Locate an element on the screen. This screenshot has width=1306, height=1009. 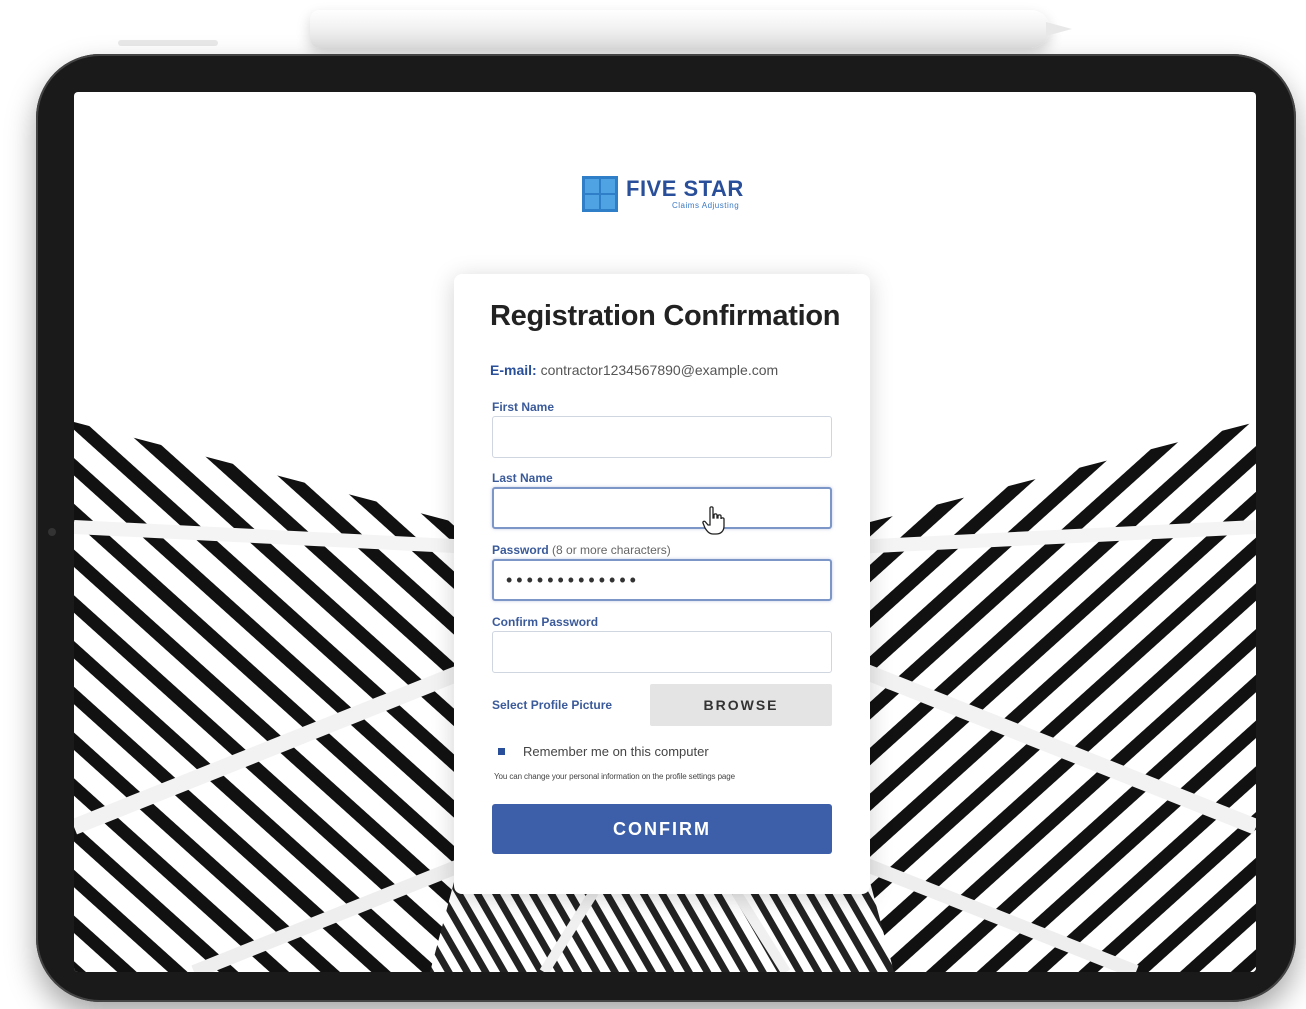
brand-tagline: Claims Adjusting is located at coordinates (706, 205).